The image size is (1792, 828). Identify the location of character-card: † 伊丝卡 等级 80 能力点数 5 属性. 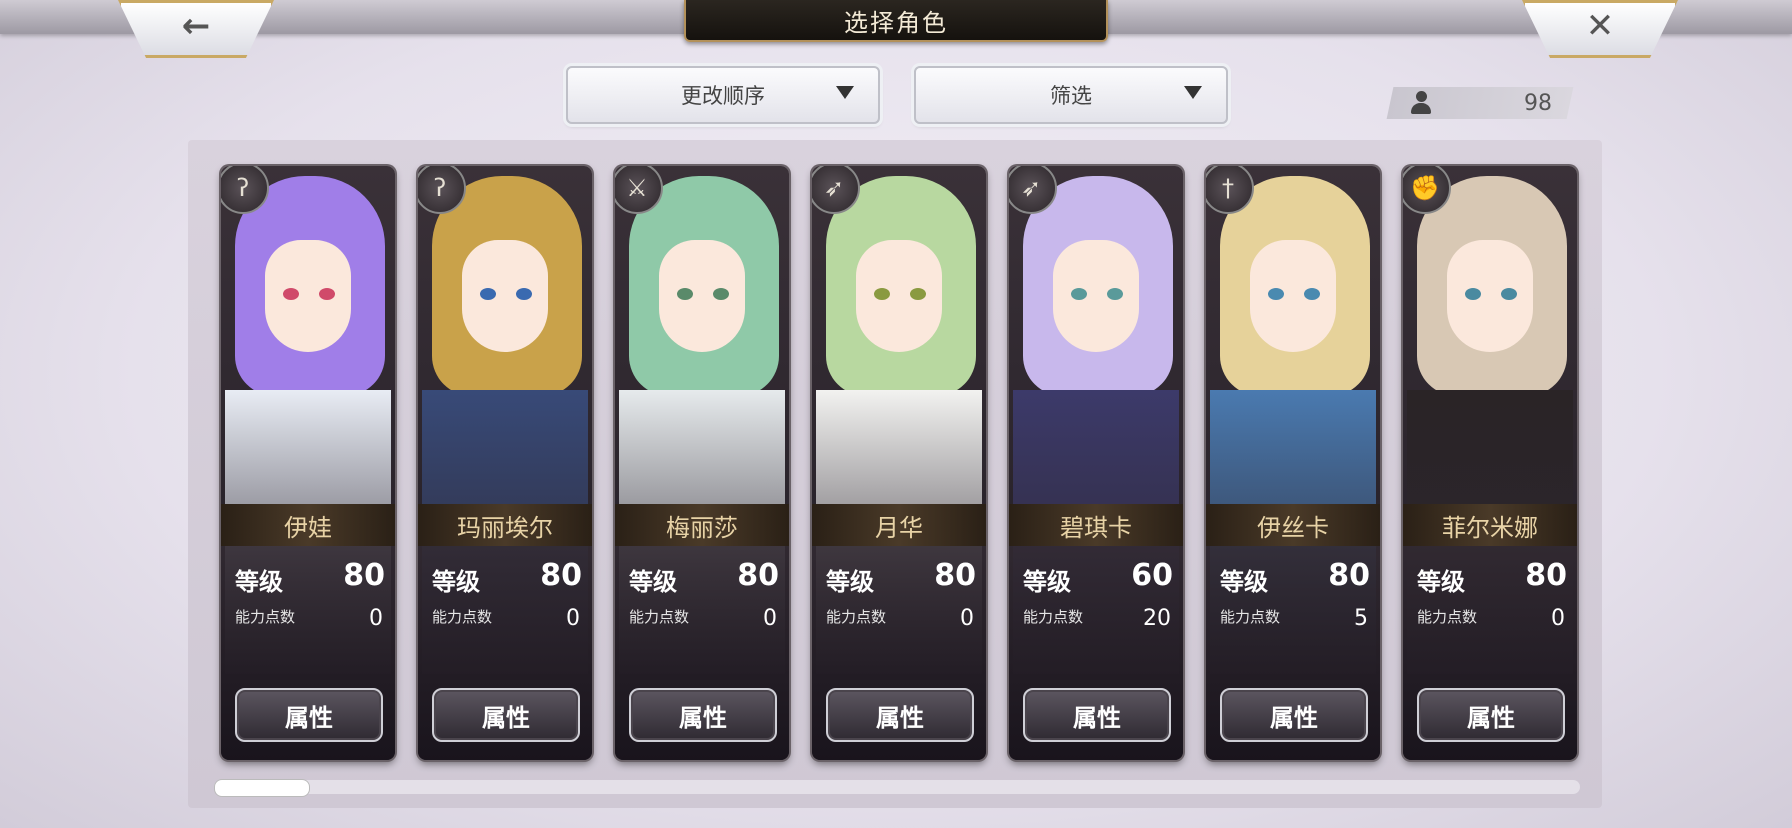
(1293, 463).